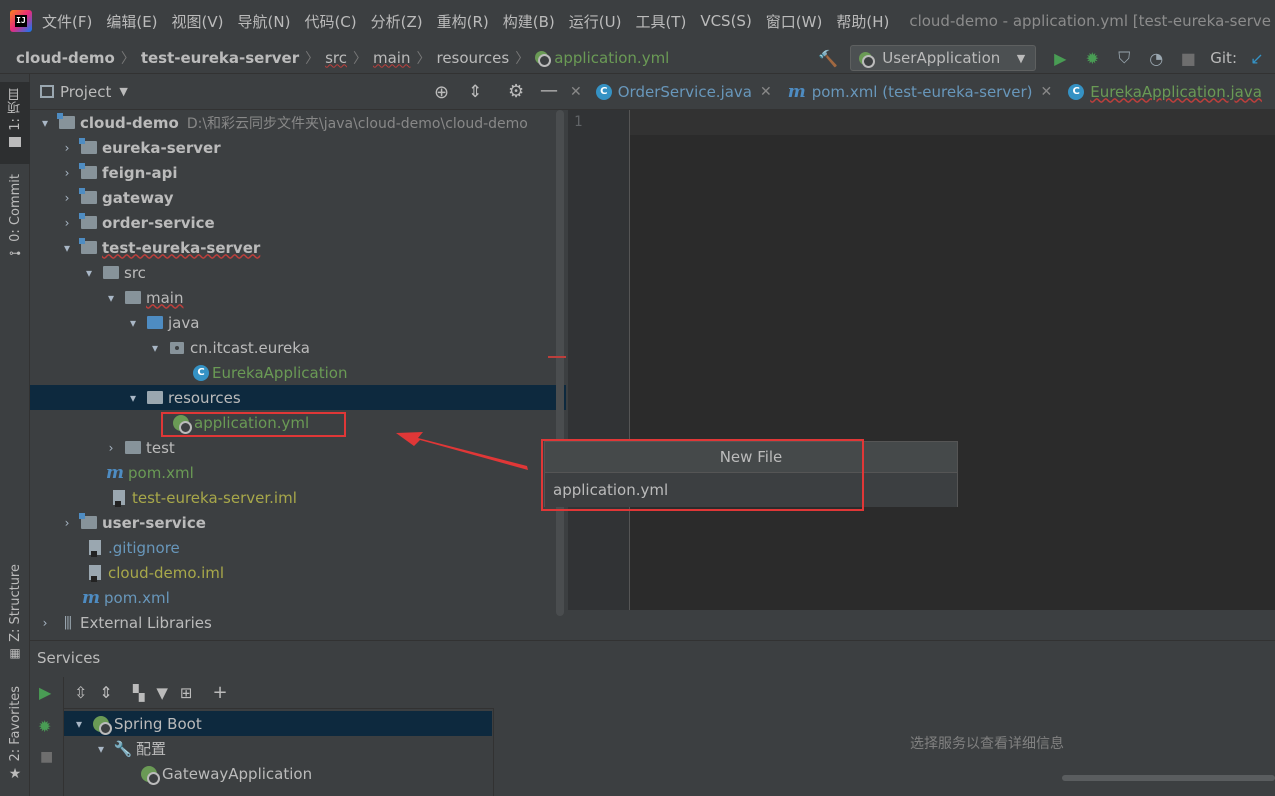 The height and width of the screenshot is (796, 1275). Describe the element at coordinates (1257, 58) in the screenshot. I see `git-update-arrow-icon: ↙` at that location.